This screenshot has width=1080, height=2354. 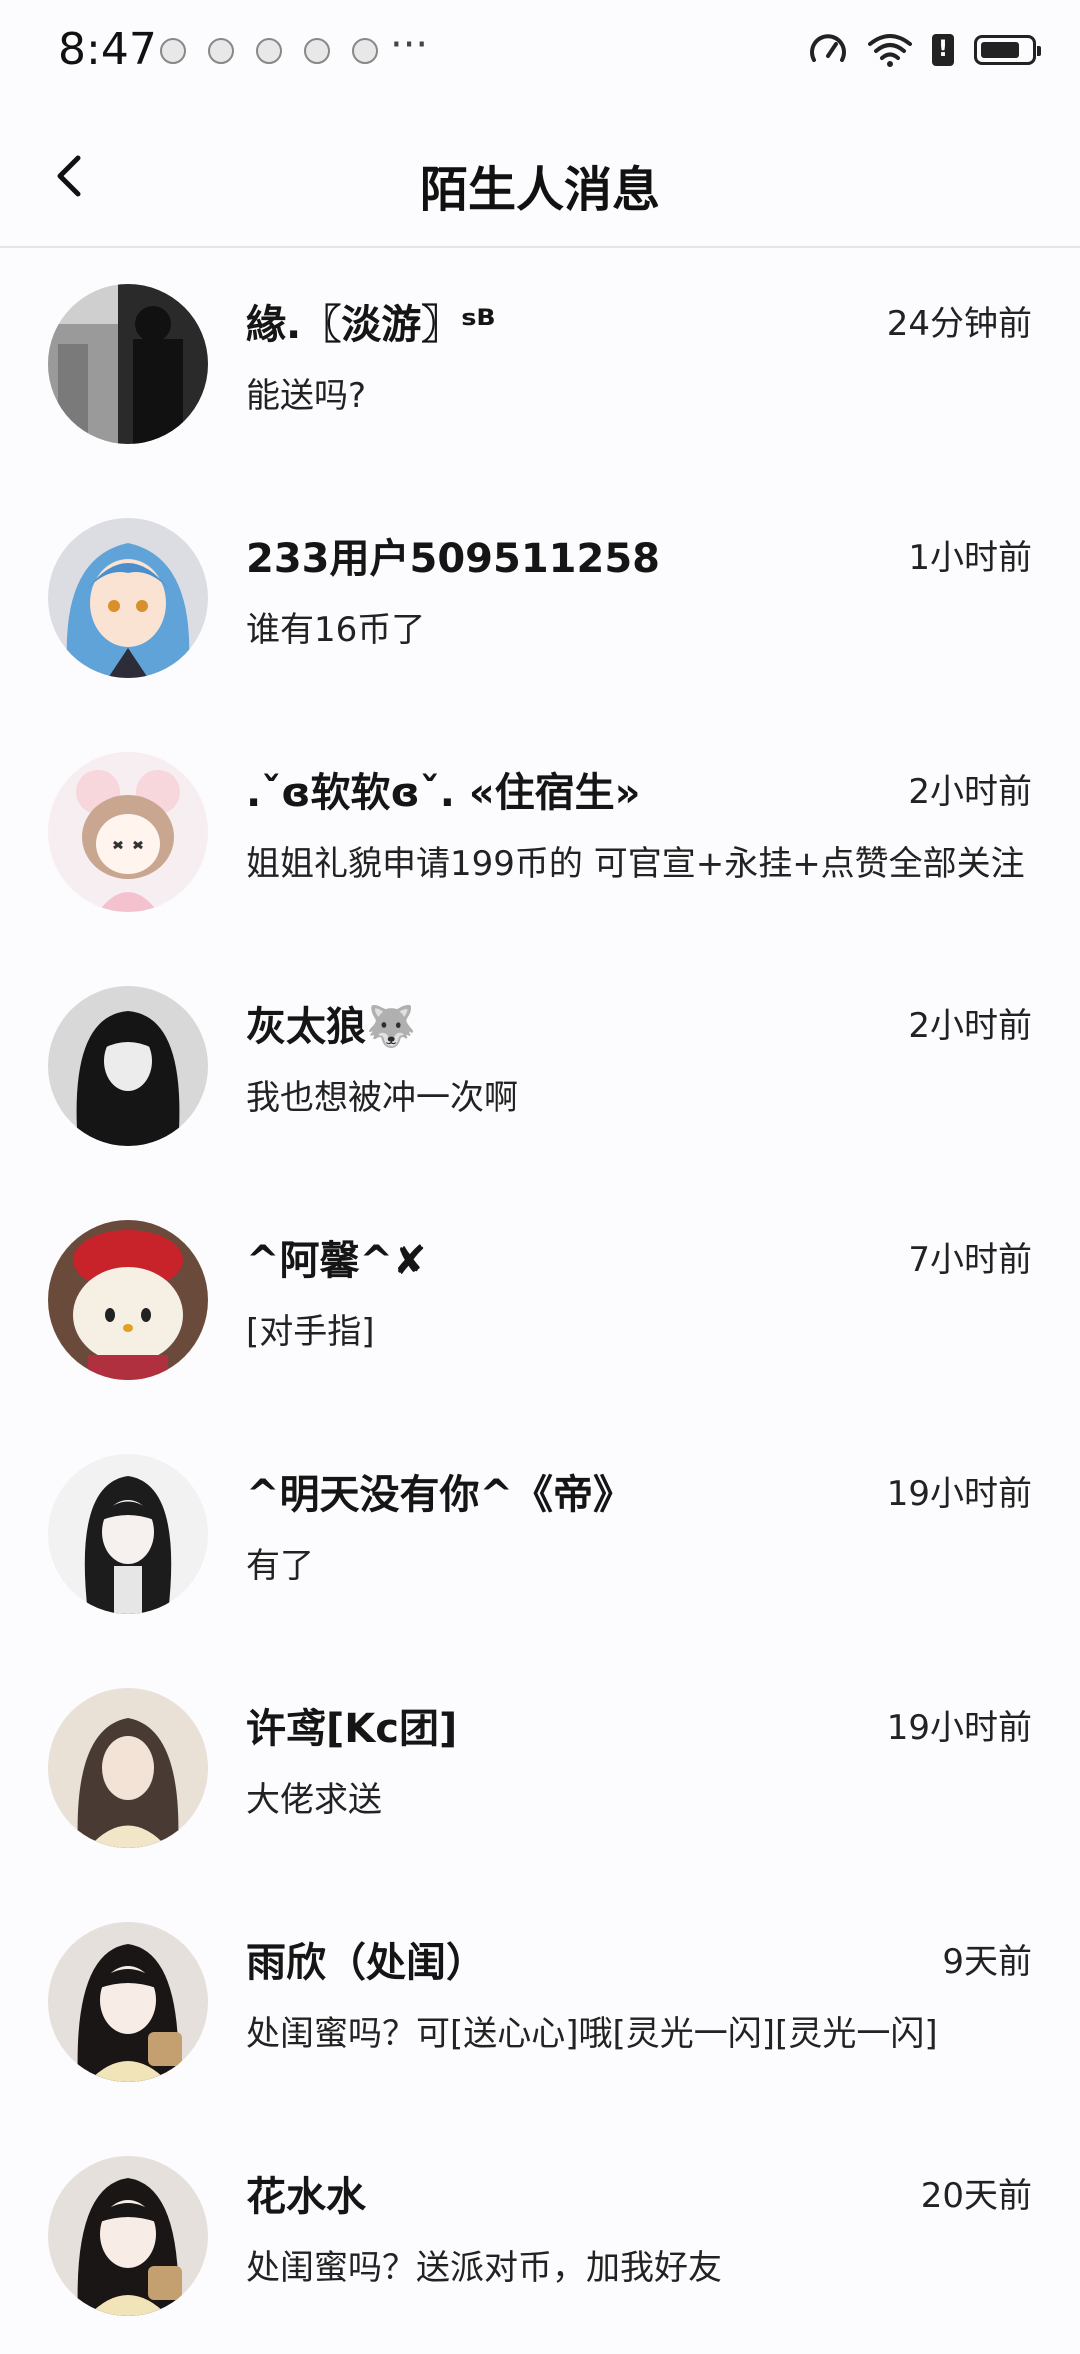 What do you see at coordinates (540, 1769) in the screenshot?
I see `conversation-item: 许鸢[Kc团] 19小时前 大佬求送` at bounding box center [540, 1769].